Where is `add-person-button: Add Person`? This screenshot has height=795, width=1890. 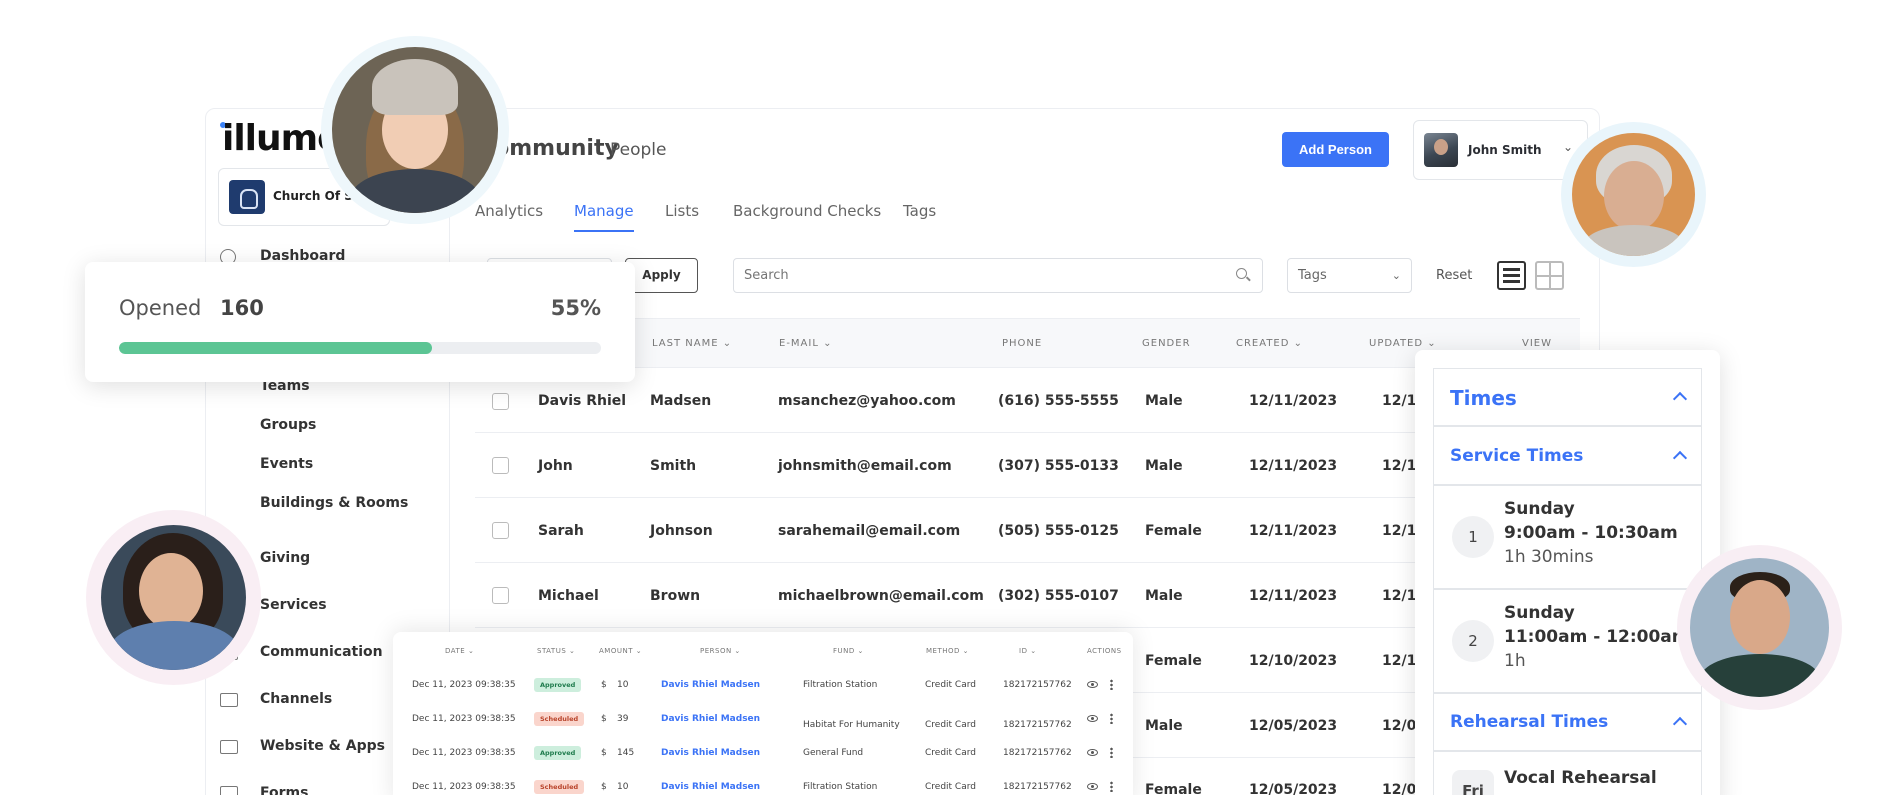 add-person-button: Add Person is located at coordinates (1335, 149).